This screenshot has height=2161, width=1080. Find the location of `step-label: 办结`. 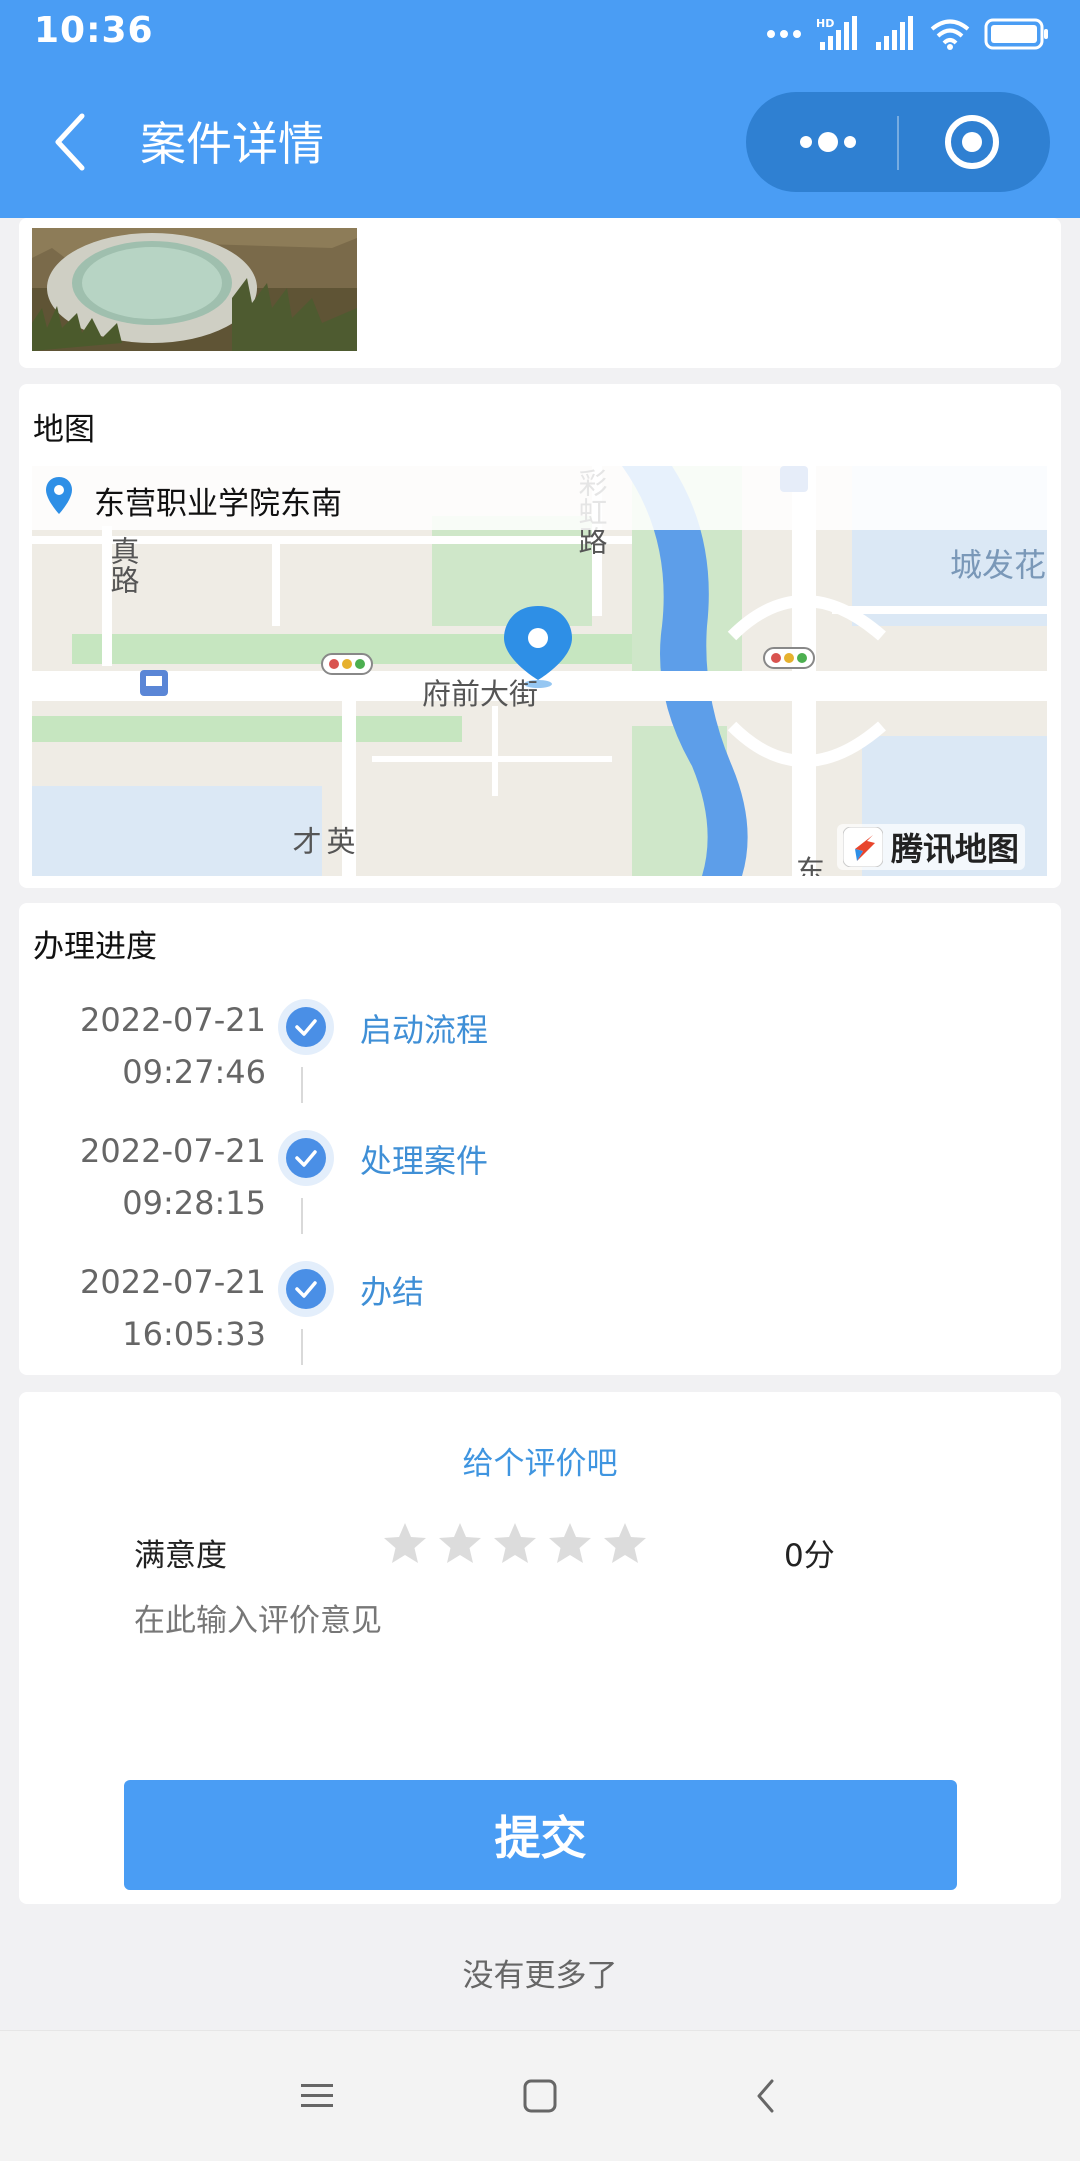

step-label: 办结 is located at coordinates (392, 1292).